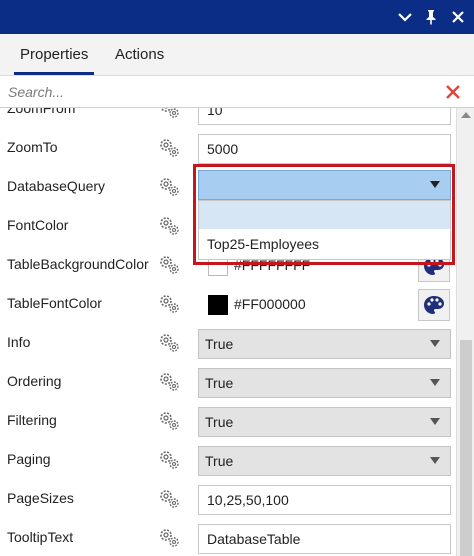 This screenshot has height=556, width=474. Describe the element at coordinates (40, 498) in the screenshot. I see `property-label: PageSizes` at that location.